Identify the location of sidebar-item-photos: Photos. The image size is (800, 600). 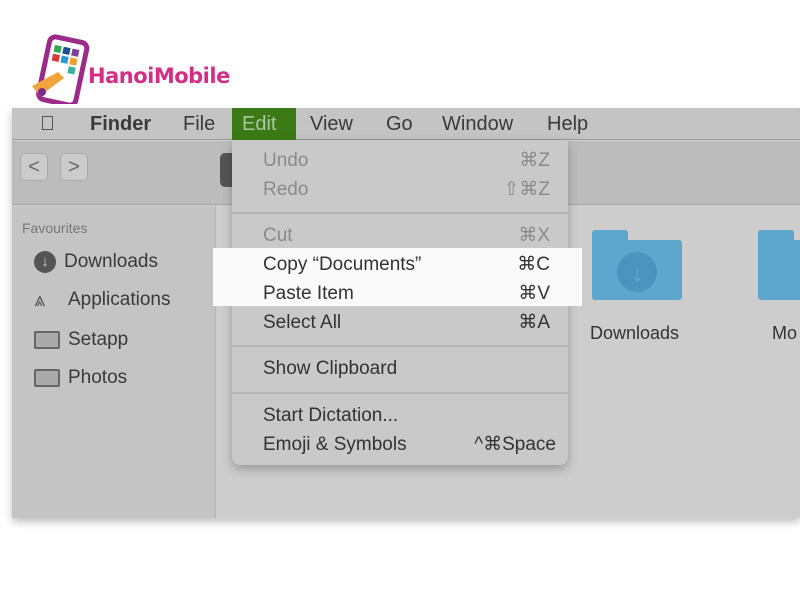
(80, 378).